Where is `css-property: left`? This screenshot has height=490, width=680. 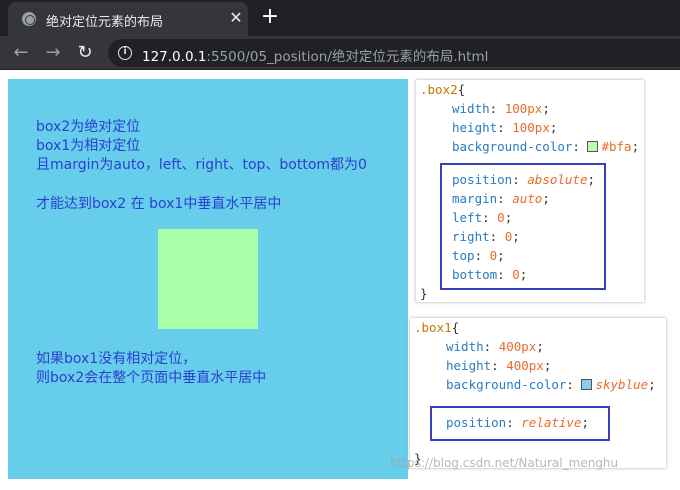
css-property: left is located at coordinates (467, 217).